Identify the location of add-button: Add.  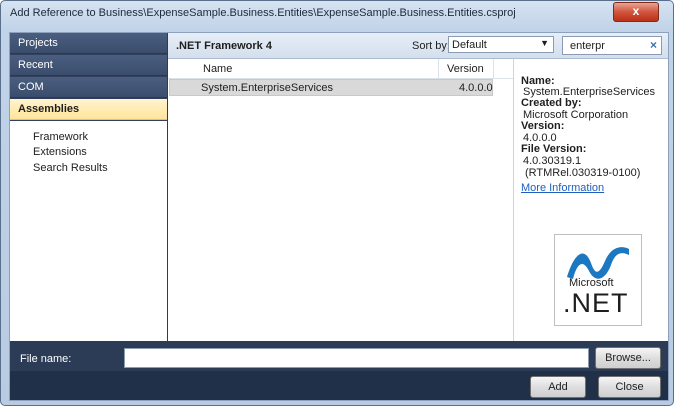
(558, 387).